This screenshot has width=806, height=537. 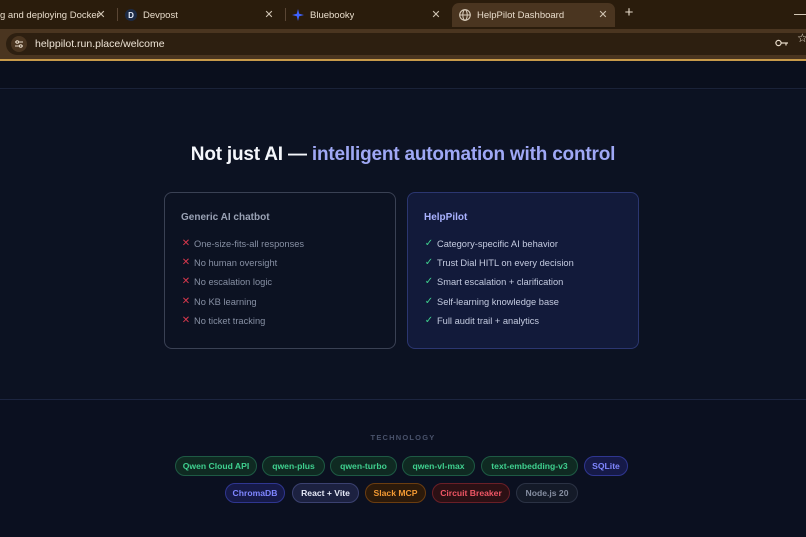 I want to click on devpost-d-icon: D, so click(x=131, y=15).